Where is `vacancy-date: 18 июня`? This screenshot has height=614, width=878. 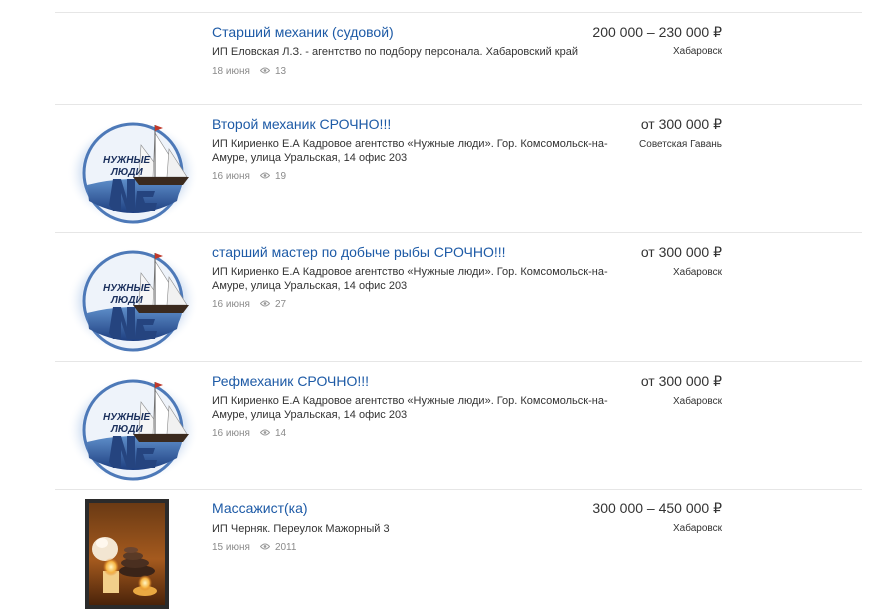 vacancy-date: 18 июня is located at coordinates (231, 71).